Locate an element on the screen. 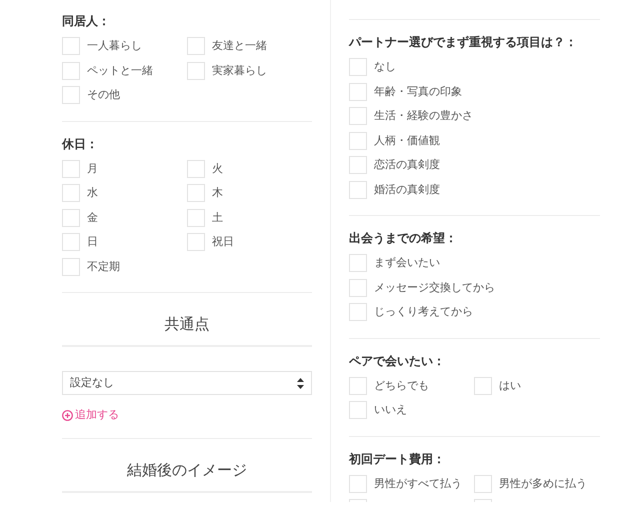  checkbox-label: いいえ is located at coordinates (390, 410).